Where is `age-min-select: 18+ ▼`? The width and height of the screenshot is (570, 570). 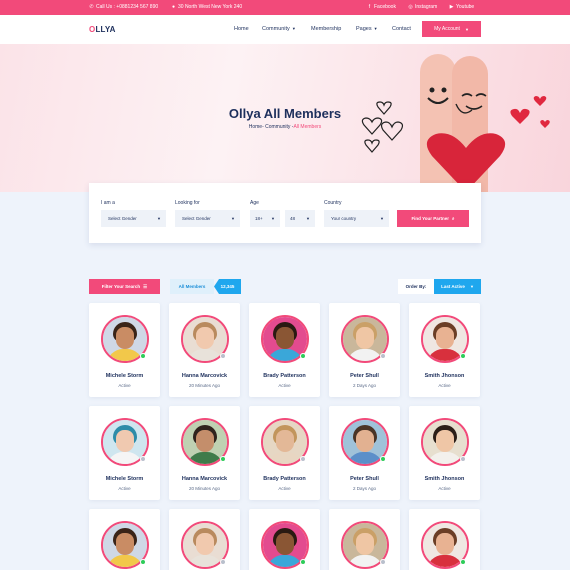
age-min-select: 18+ ▼ is located at coordinates (265, 218).